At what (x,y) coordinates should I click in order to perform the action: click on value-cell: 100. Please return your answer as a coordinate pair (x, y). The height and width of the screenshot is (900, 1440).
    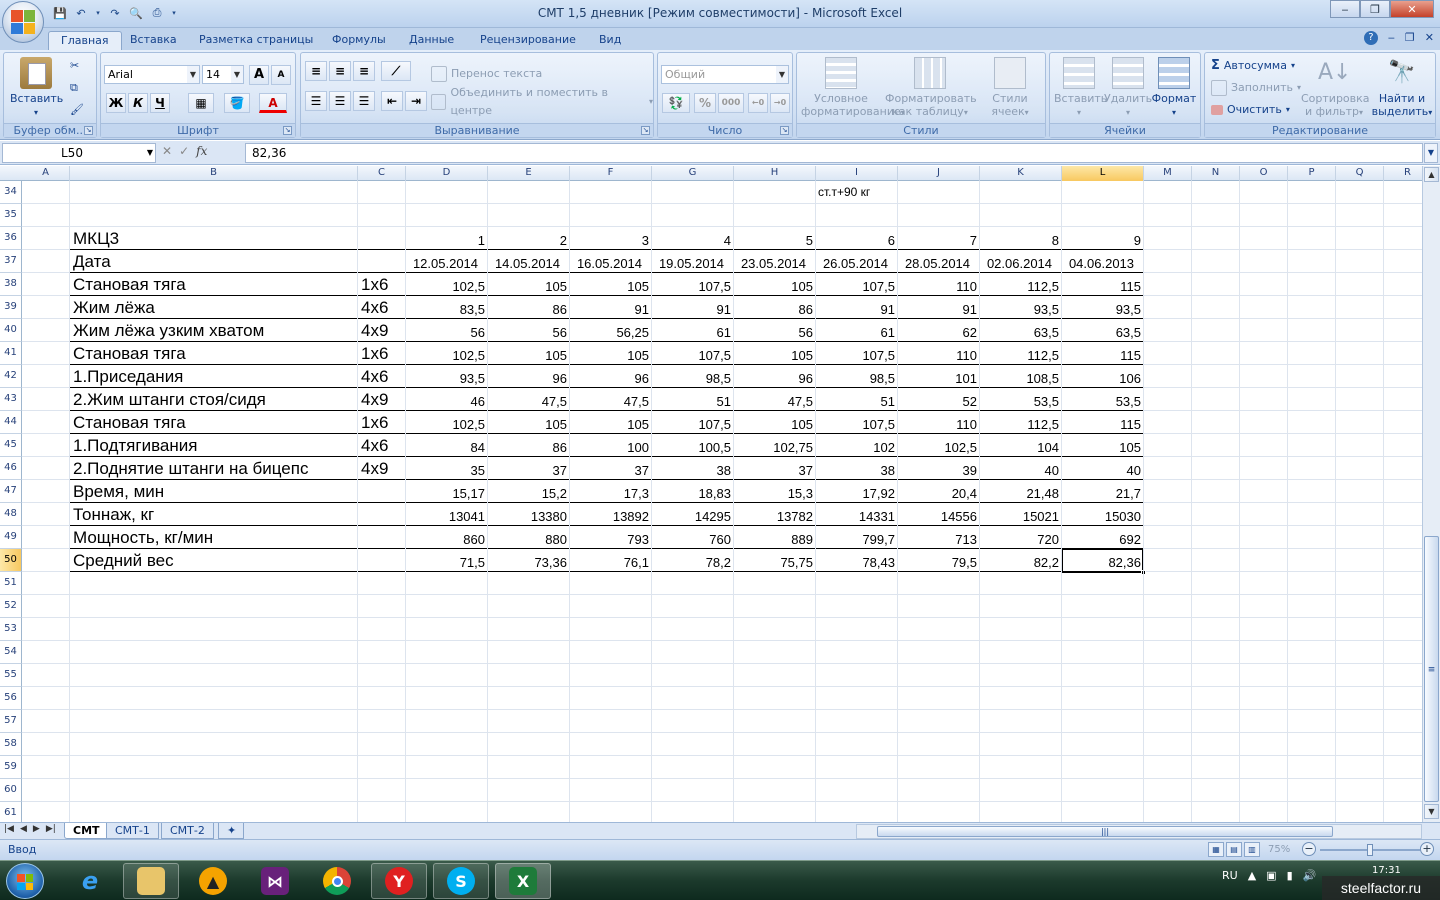
    Looking at the image, I should click on (611, 445).